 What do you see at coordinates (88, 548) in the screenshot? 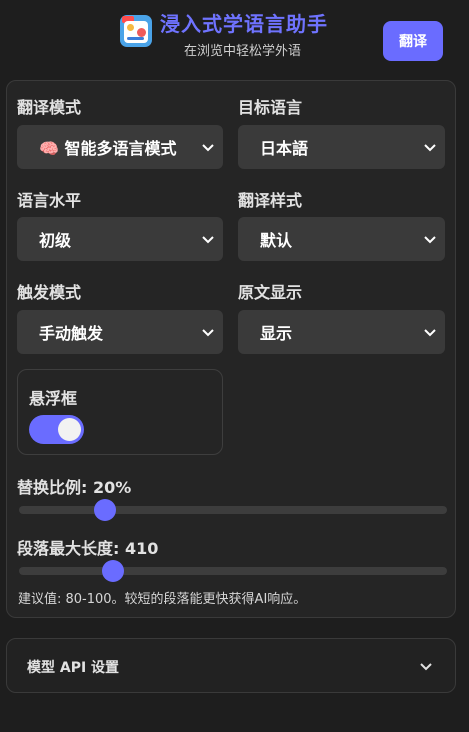
I see `max-paragraph-length-label: 段落最大长度: 410` at bounding box center [88, 548].